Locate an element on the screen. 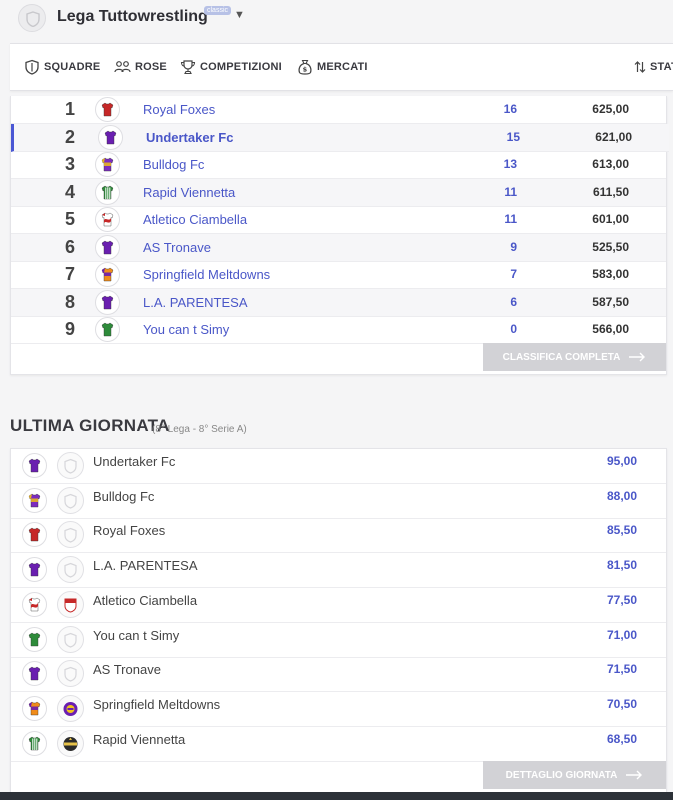 The width and height of the screenshot is (673, 800). players-icon is located at coordinates (122, 67).